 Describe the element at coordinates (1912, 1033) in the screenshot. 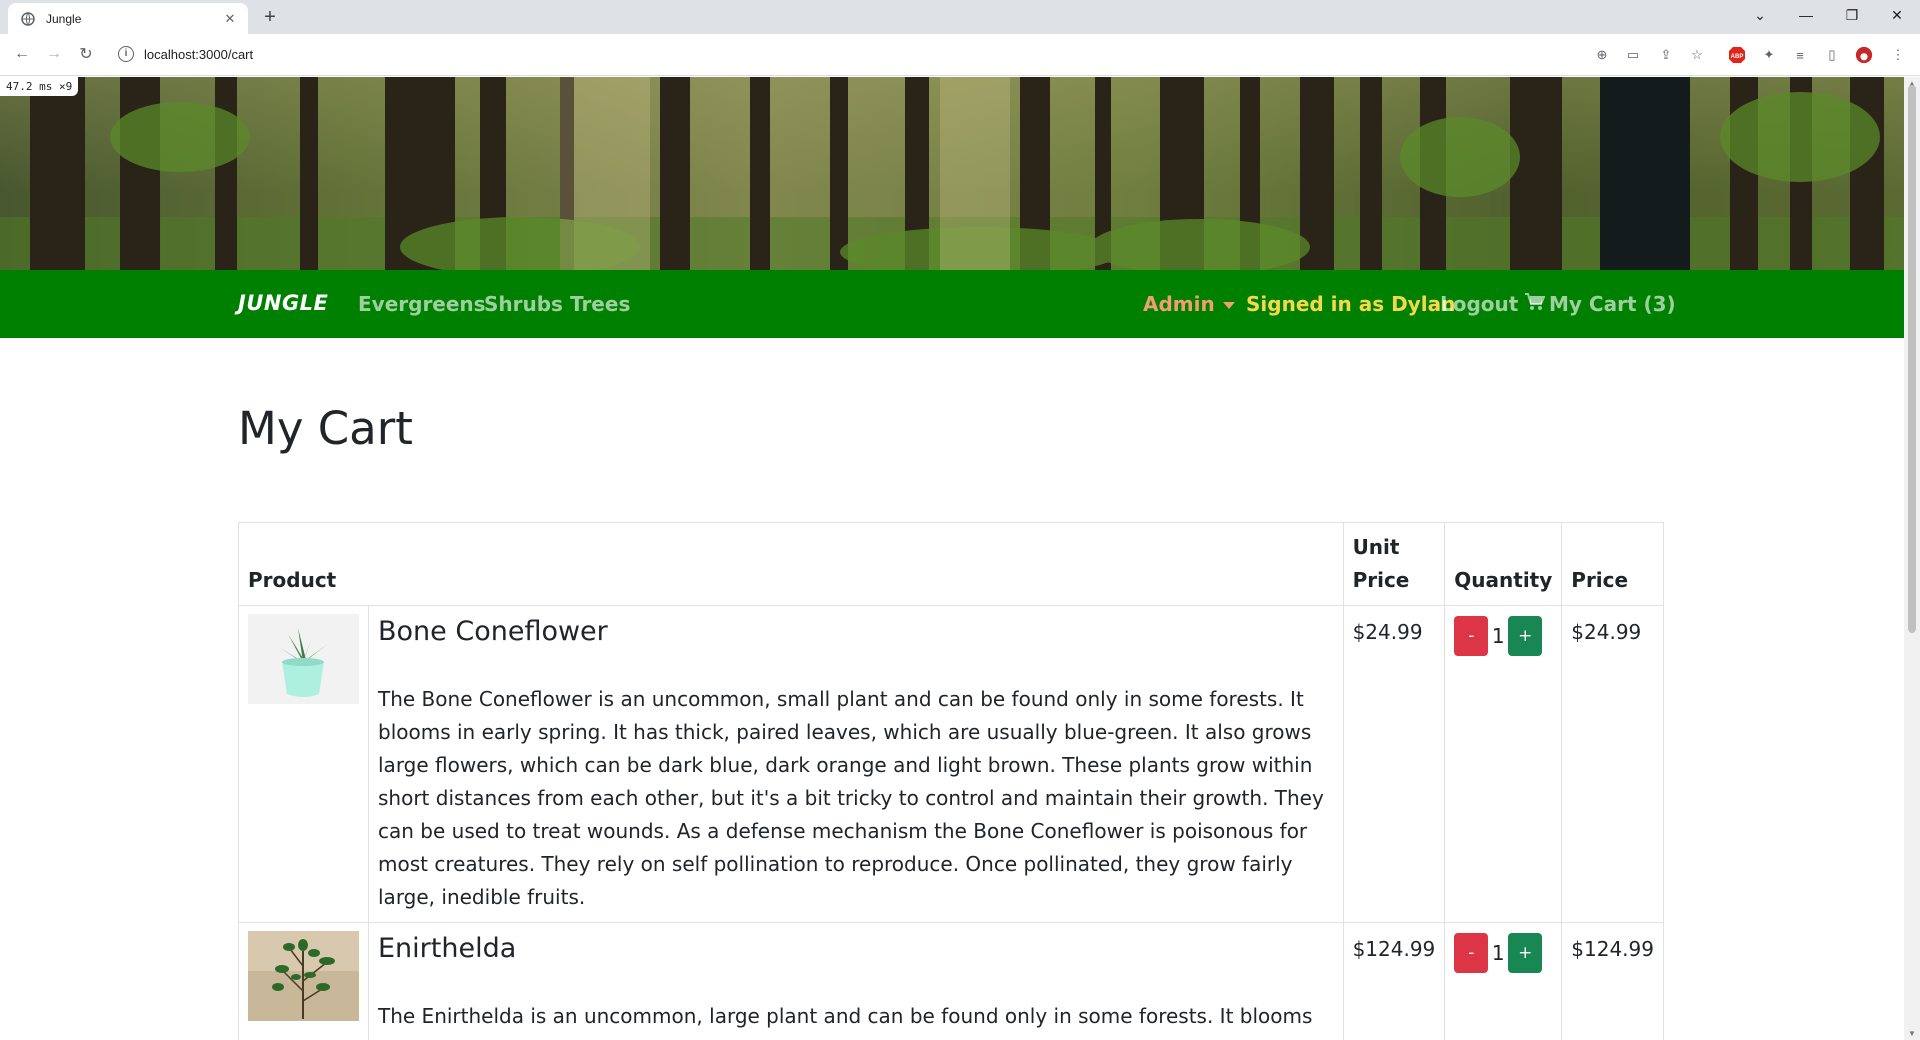

I see `scroll-down-arrow-icon: ▼` at that location.